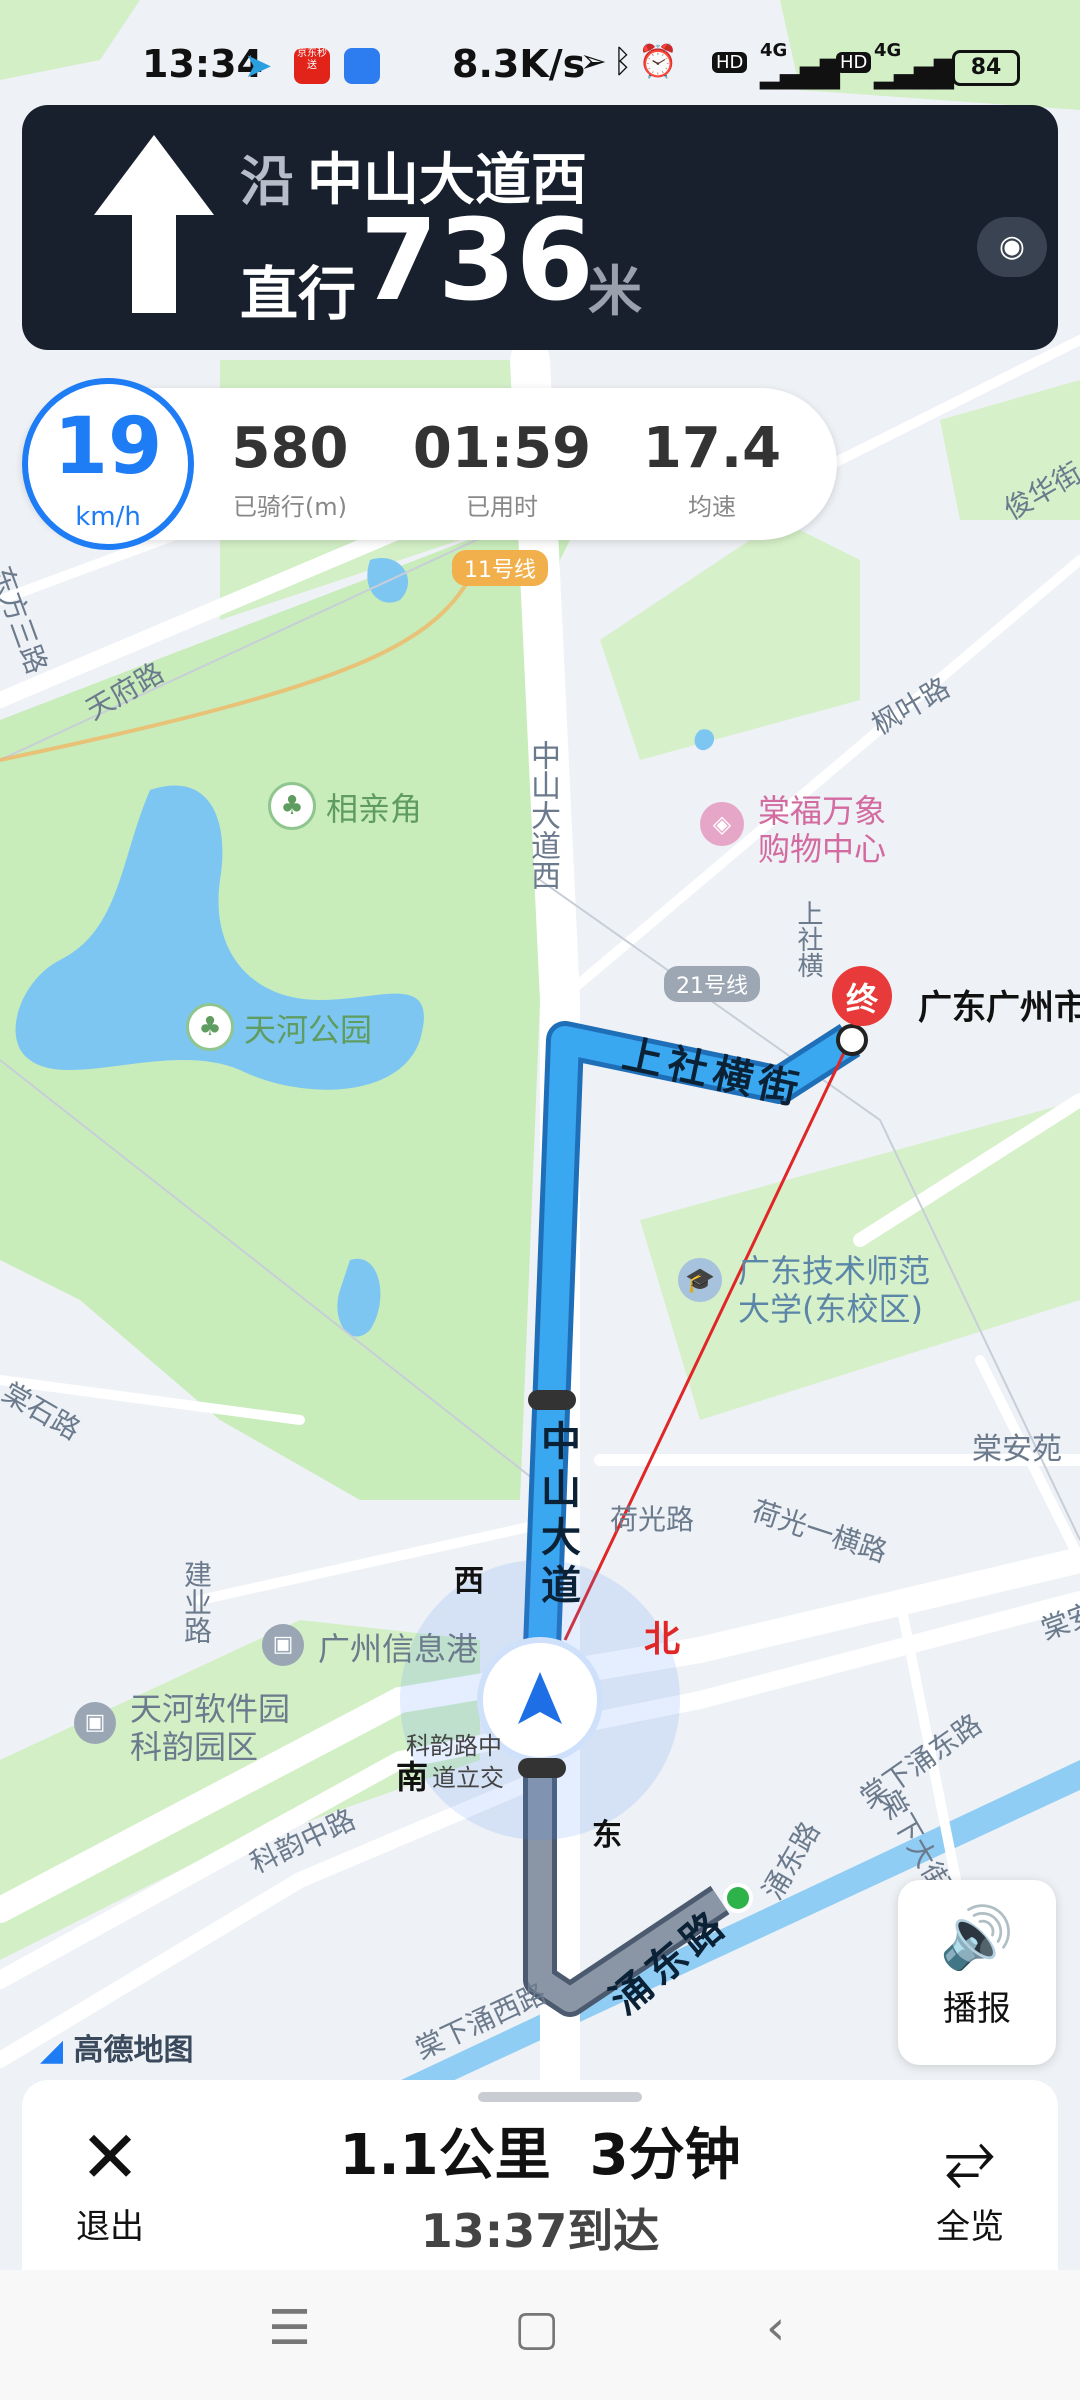 Image resolution: width=1080 pixels, height=2400 pixels. Describe the element at coordinates (775, 2328) in the screenshot. I see `back-icon: ‹` at that location.